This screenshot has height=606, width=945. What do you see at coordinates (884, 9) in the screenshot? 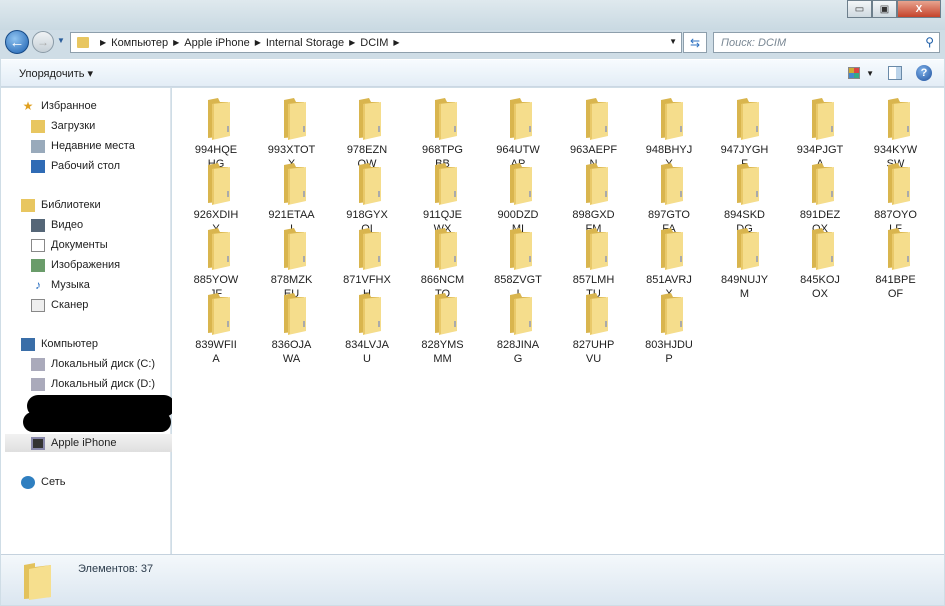
I see `maximize-button: ▣` at bounding box center [884, 9].